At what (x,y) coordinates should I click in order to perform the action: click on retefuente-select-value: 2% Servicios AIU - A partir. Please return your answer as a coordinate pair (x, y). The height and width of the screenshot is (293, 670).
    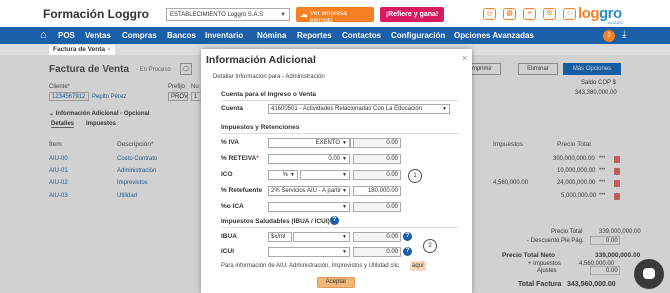
    Looking at the image, I should click on (306, 191).